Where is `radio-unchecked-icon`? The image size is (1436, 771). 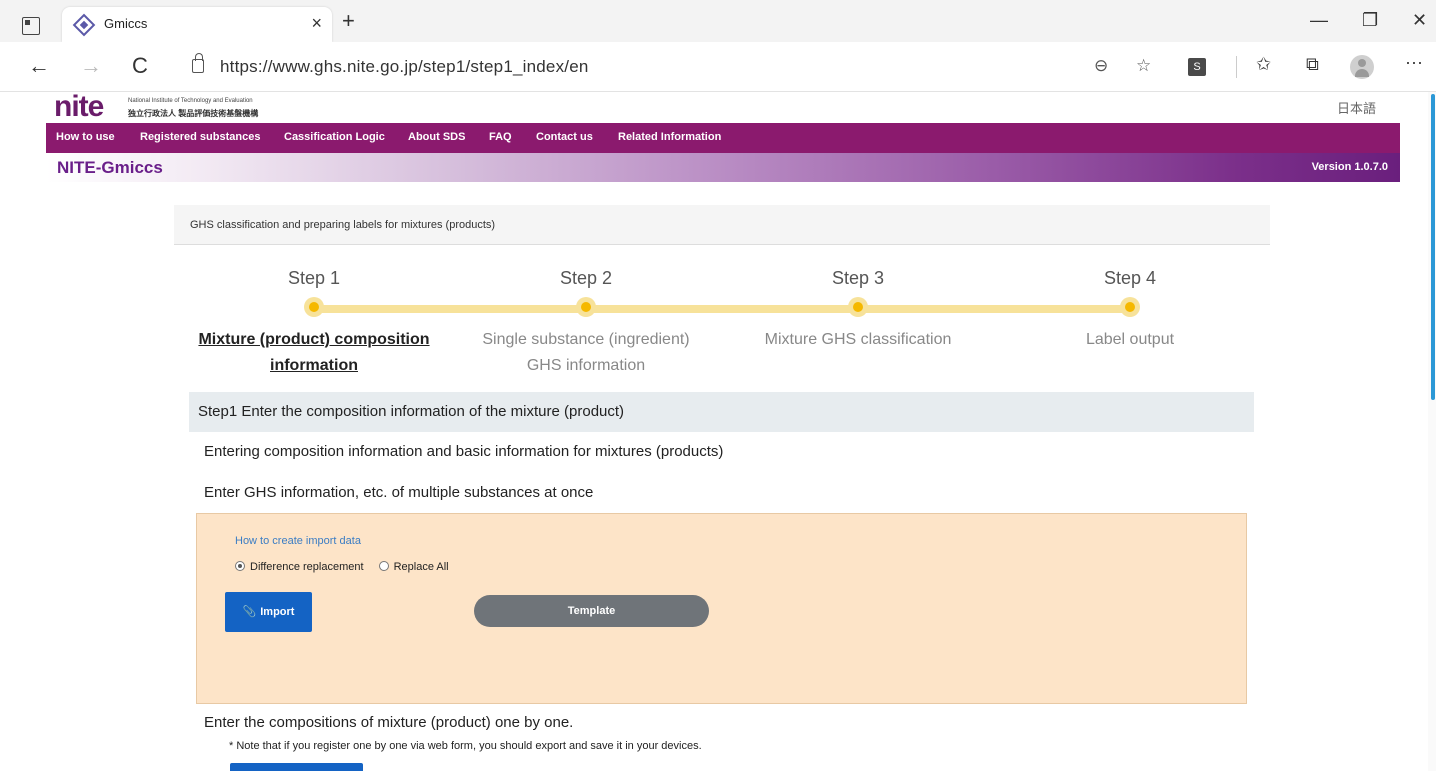
radio-unchecked-icon is located at coordinates (383, 566).